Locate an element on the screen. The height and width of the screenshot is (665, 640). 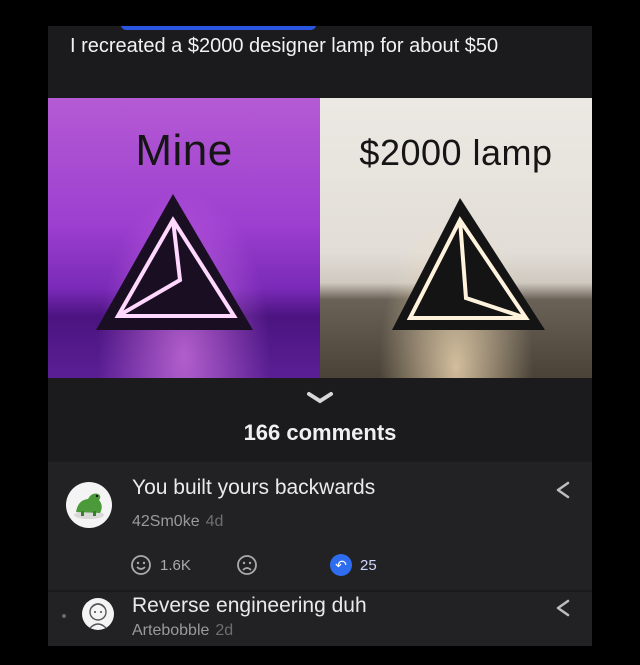
replies-button: ↶ 25 is located at coordinates (353, 565).